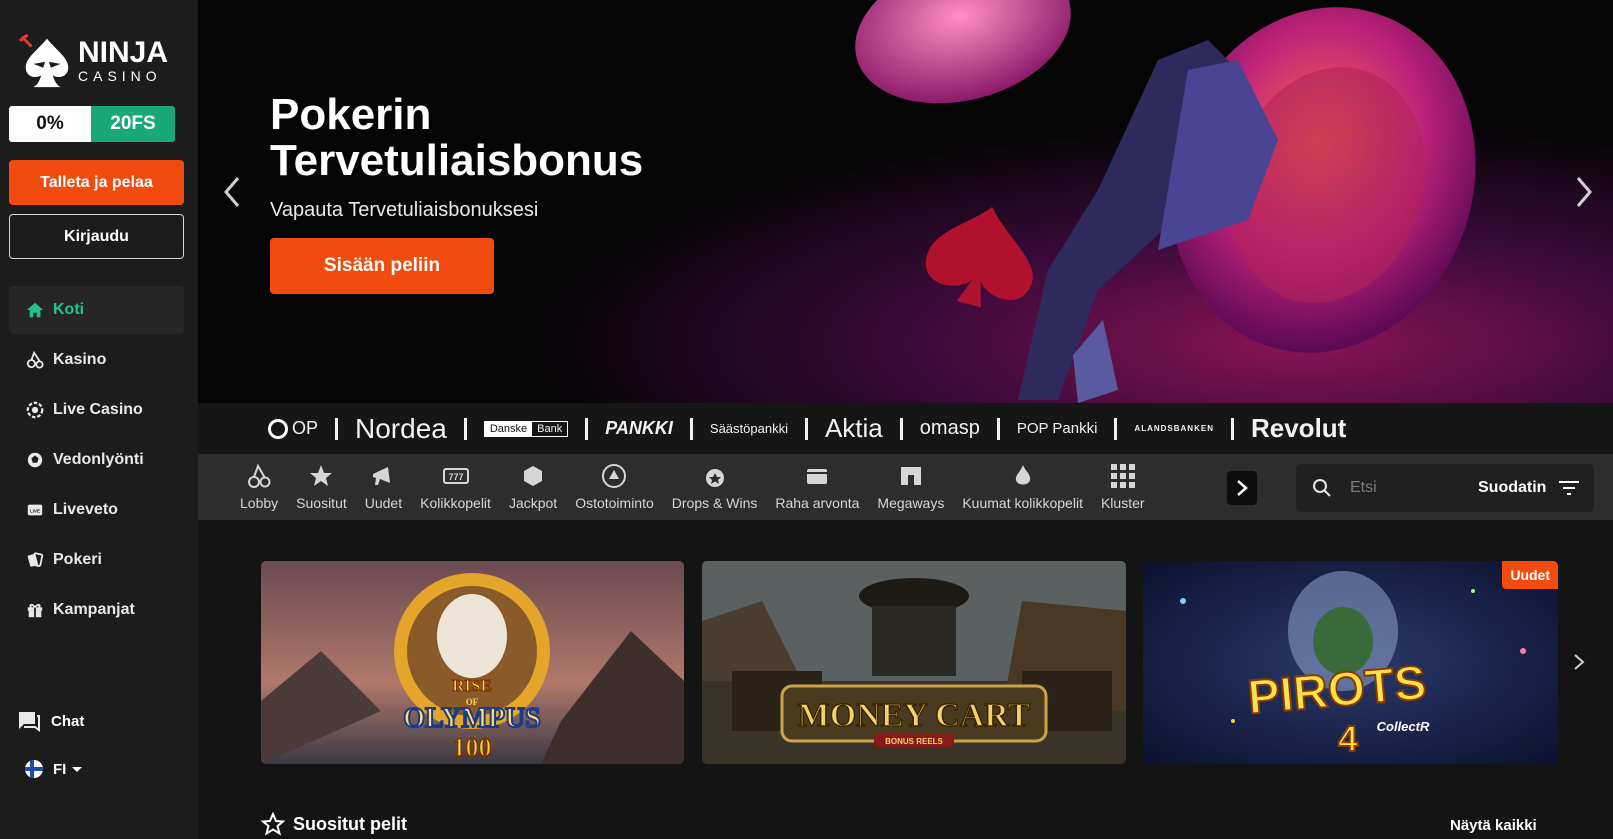 This screenshot has width=1613, height=839. I want to click on game-subtitle: BONUS REELS, so click(914, 741).